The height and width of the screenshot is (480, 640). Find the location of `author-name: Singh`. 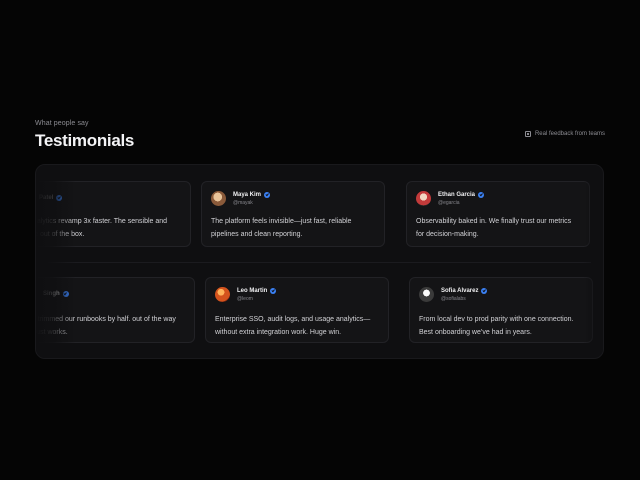

author-name: Singh is located at coordinates (51, 293).